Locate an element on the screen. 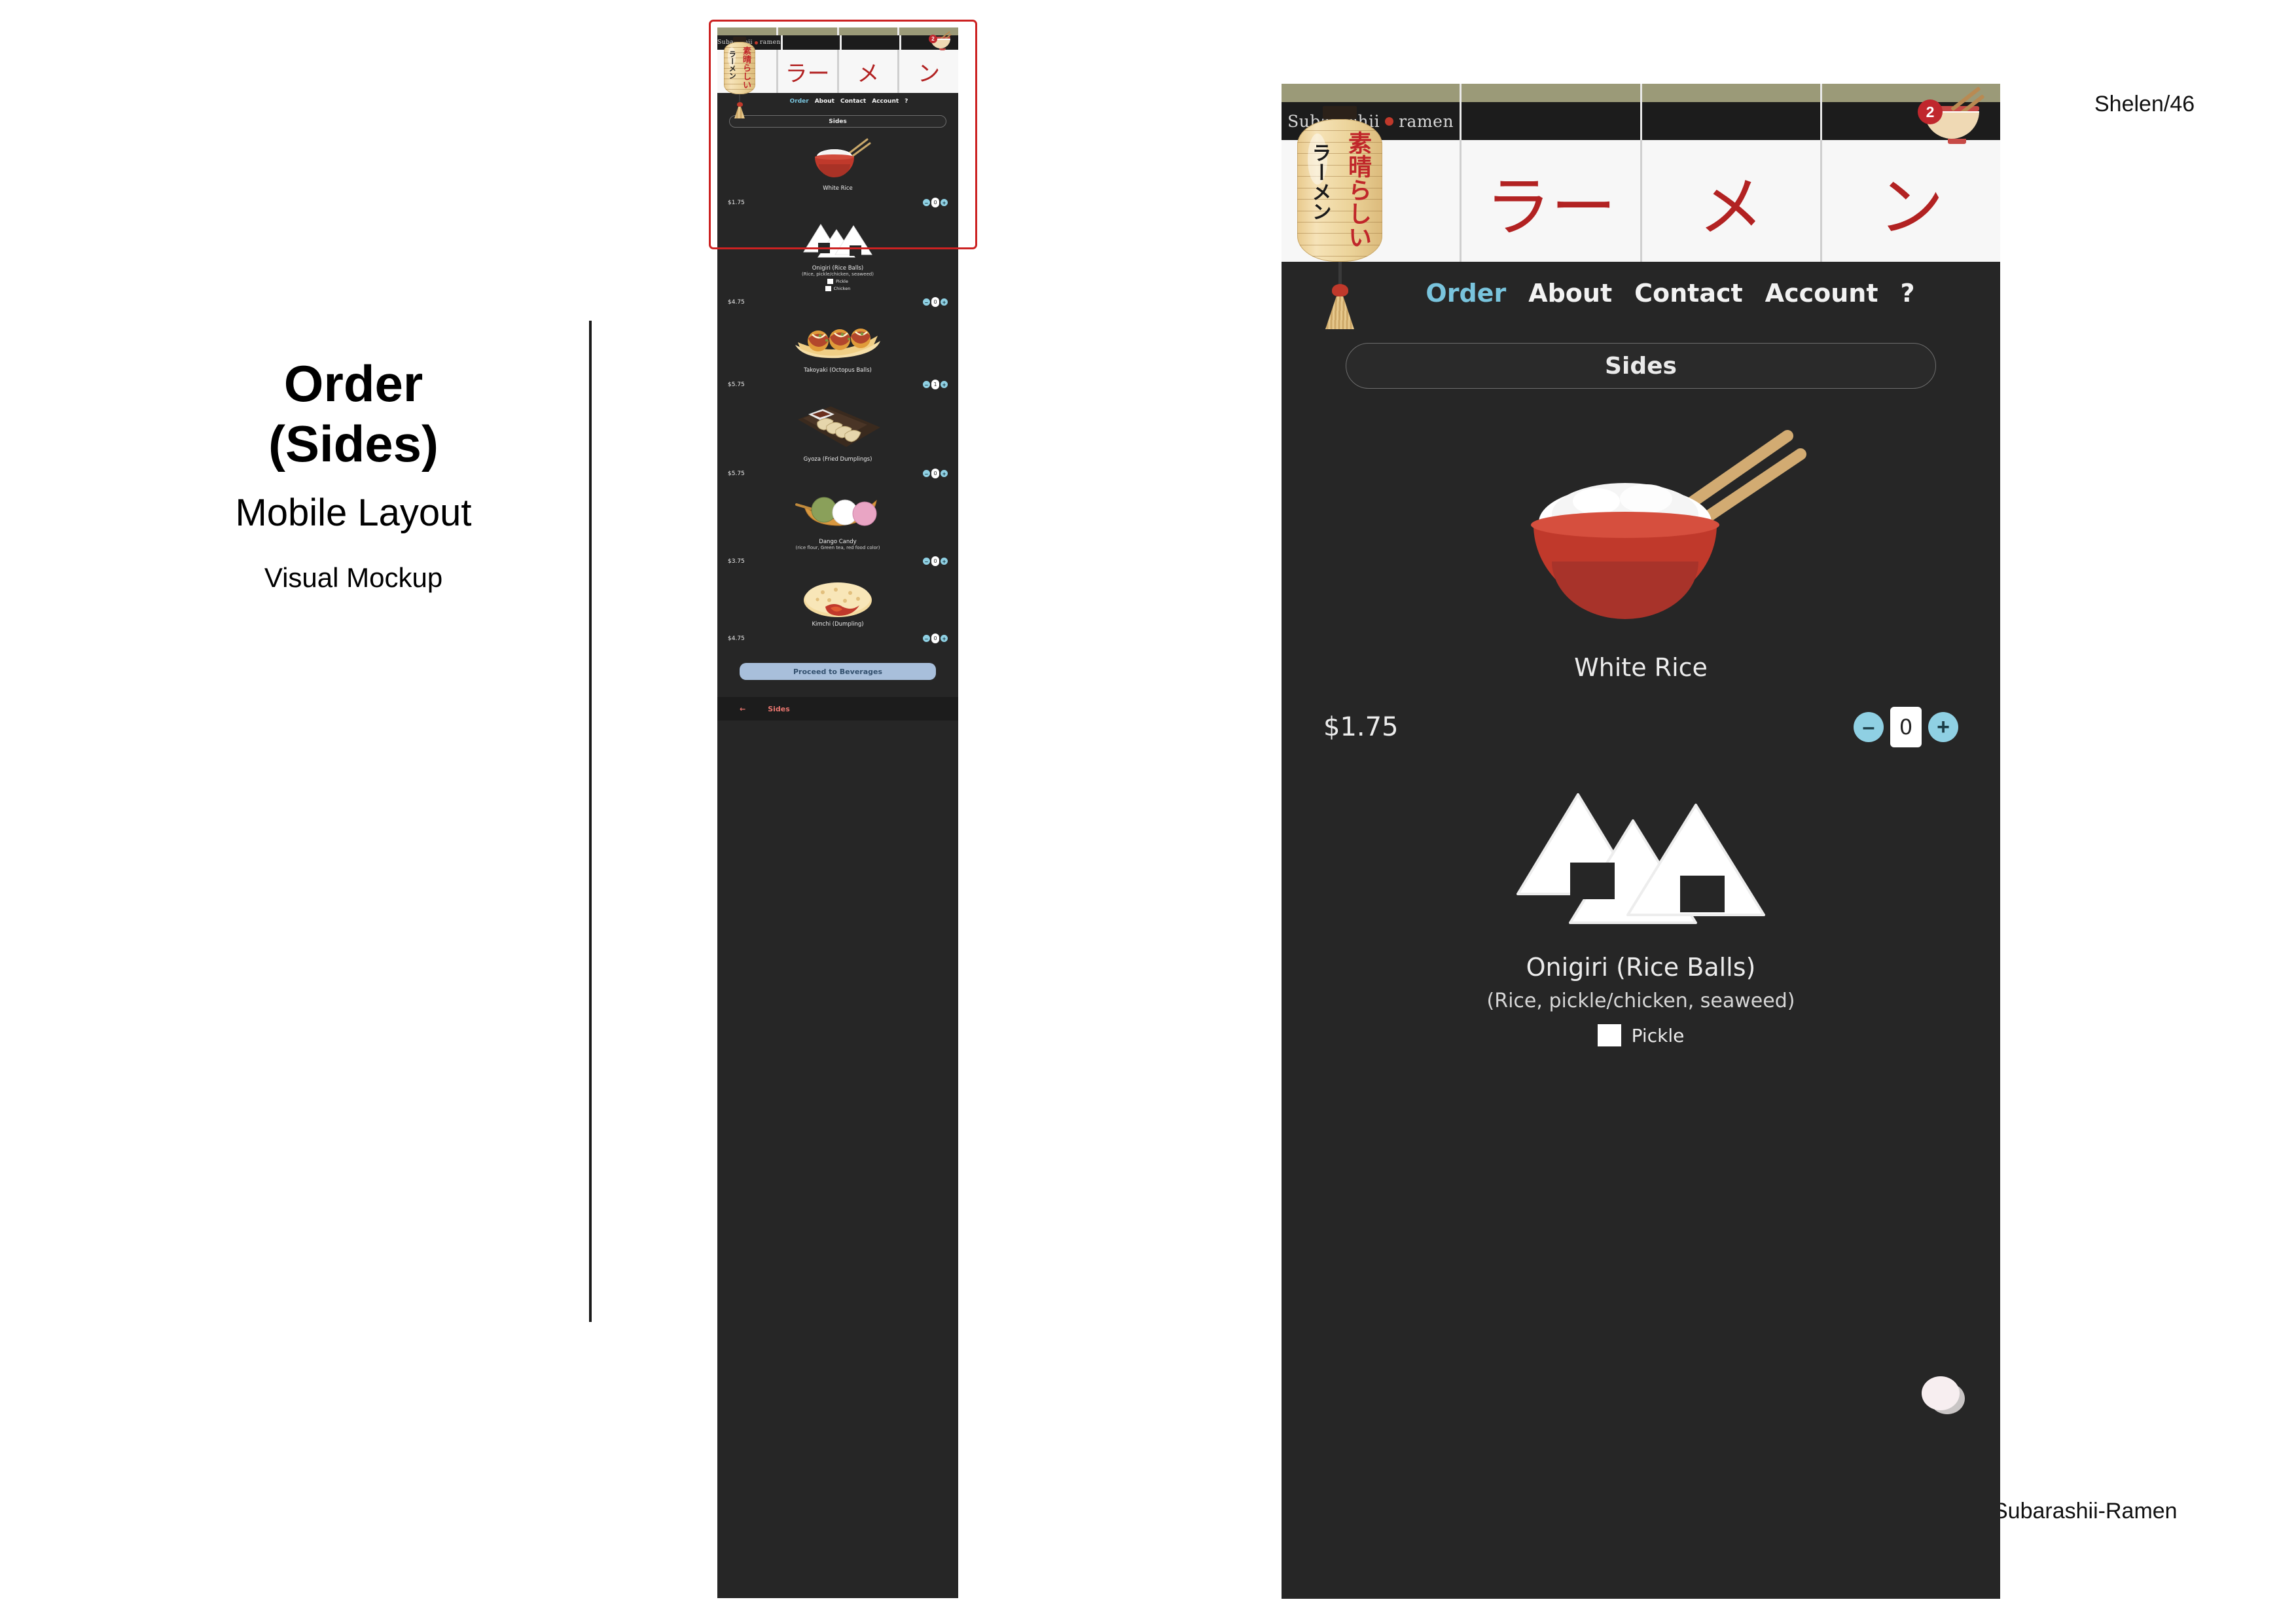 The image size is (2296, 1623). checkbox-chicken is located at coordinates (828, 288).